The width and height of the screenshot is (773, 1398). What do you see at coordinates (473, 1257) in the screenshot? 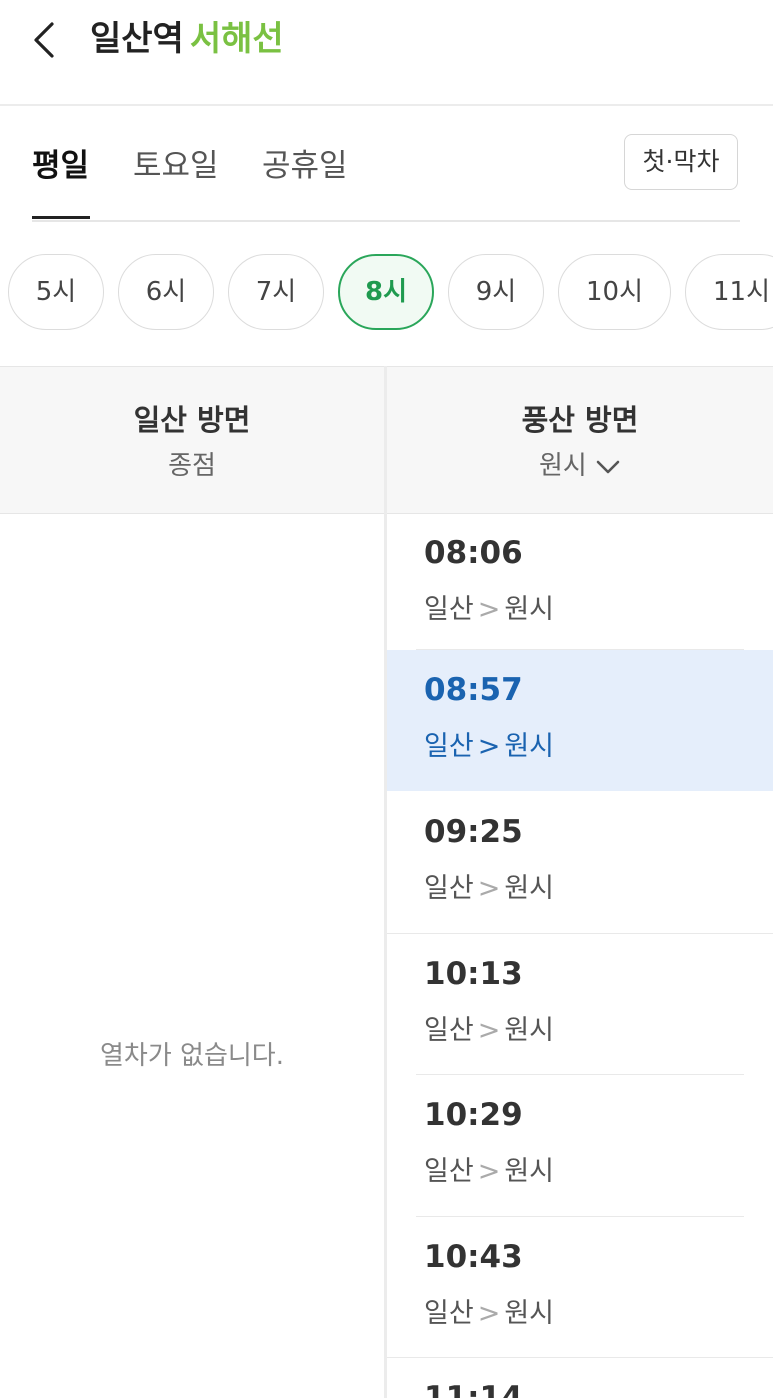
I see `departure-time: 10:43` at bounding box center [473, 1257].